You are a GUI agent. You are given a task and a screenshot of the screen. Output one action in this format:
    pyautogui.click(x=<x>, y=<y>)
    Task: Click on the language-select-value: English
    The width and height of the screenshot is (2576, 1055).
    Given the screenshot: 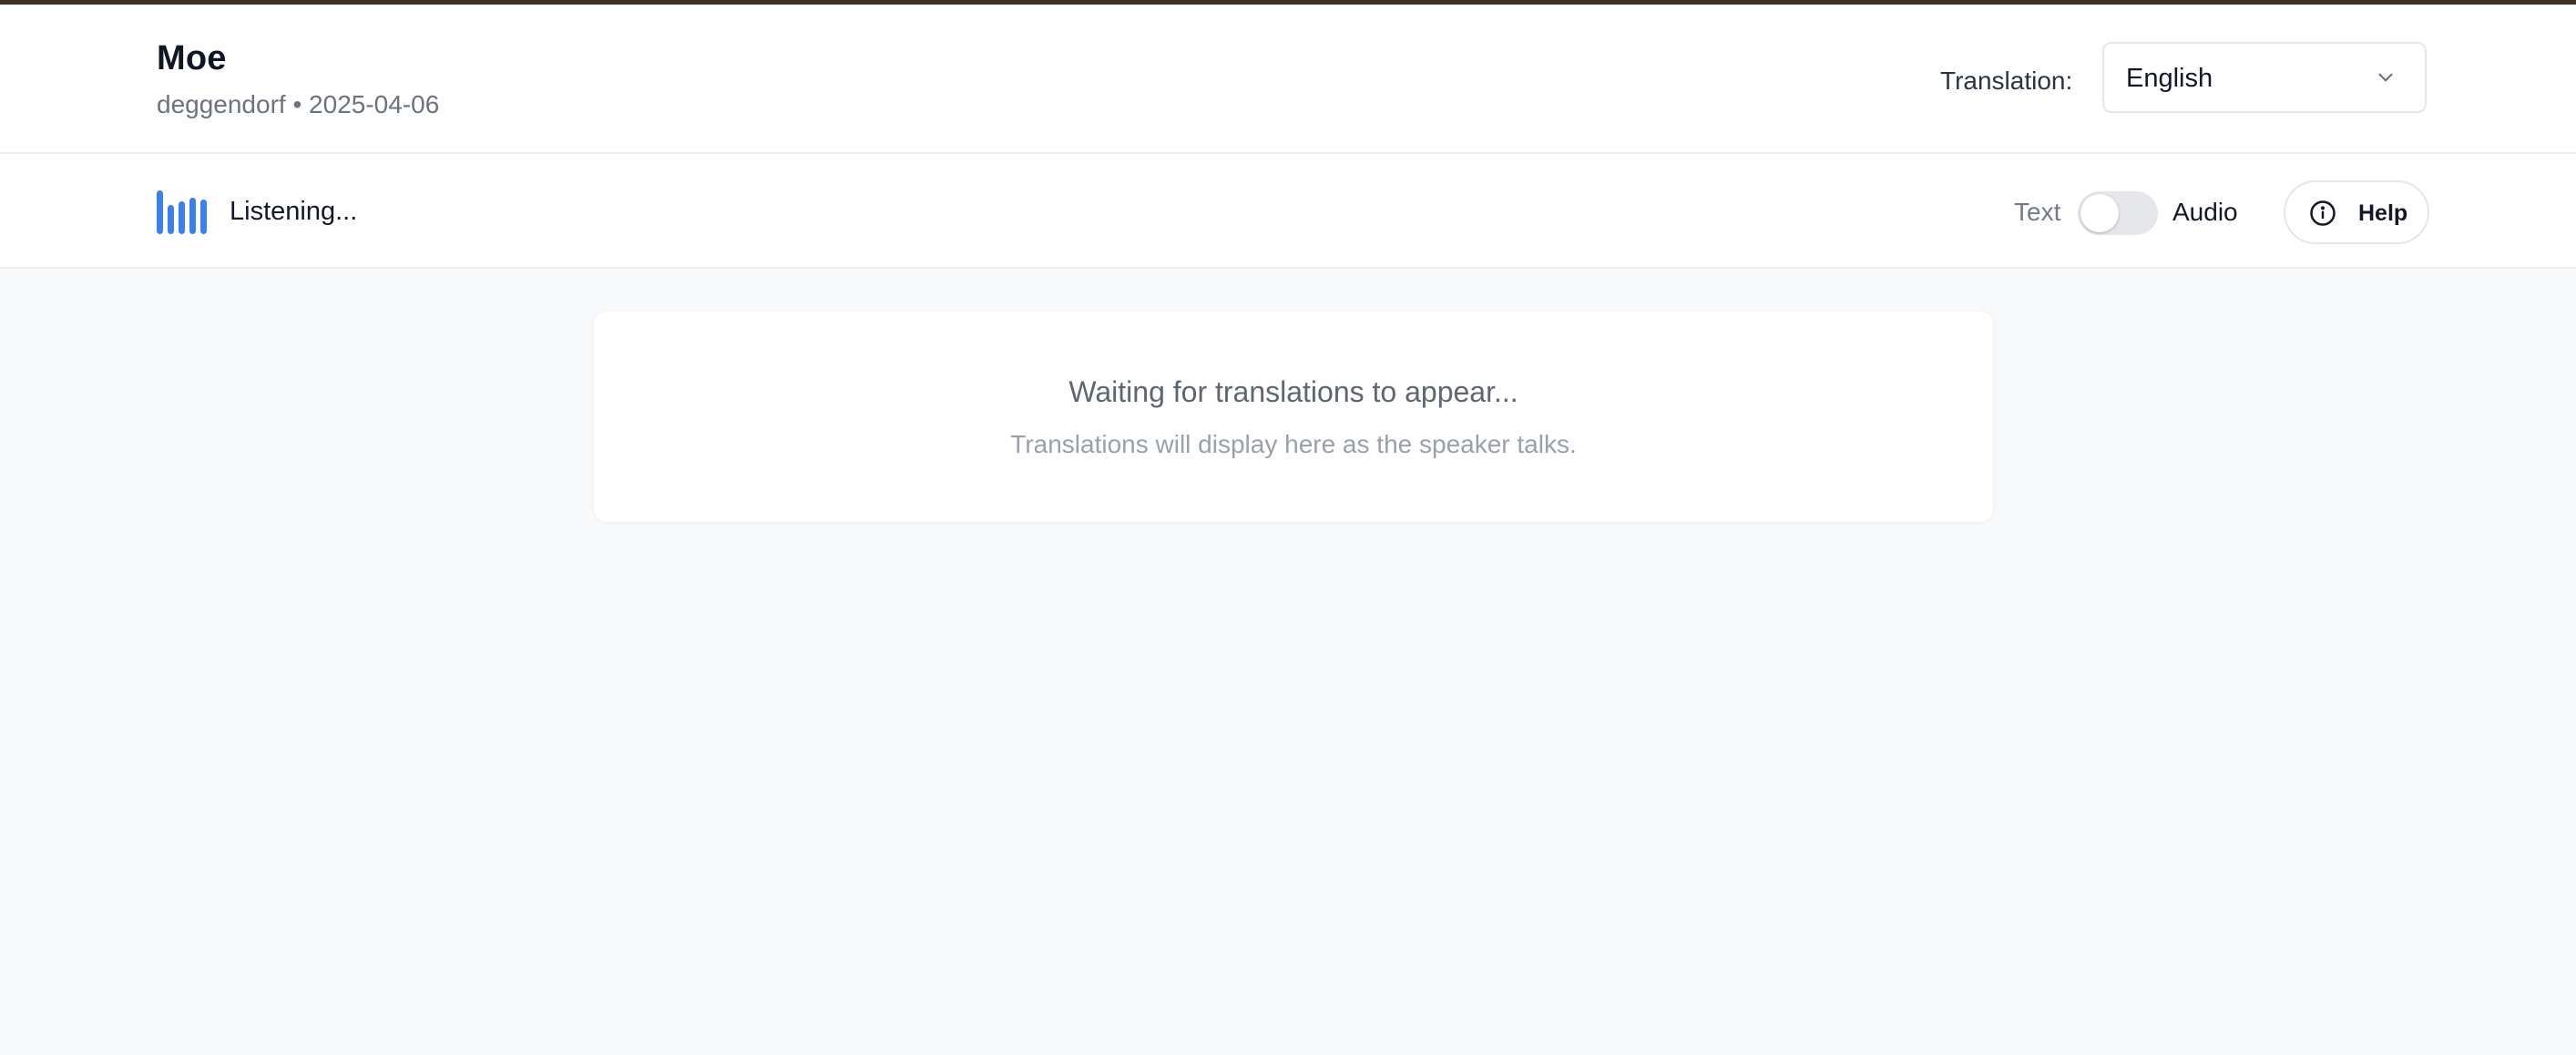 What is the action you would take?
    pyautogui.click(x=2169, y=78)
    